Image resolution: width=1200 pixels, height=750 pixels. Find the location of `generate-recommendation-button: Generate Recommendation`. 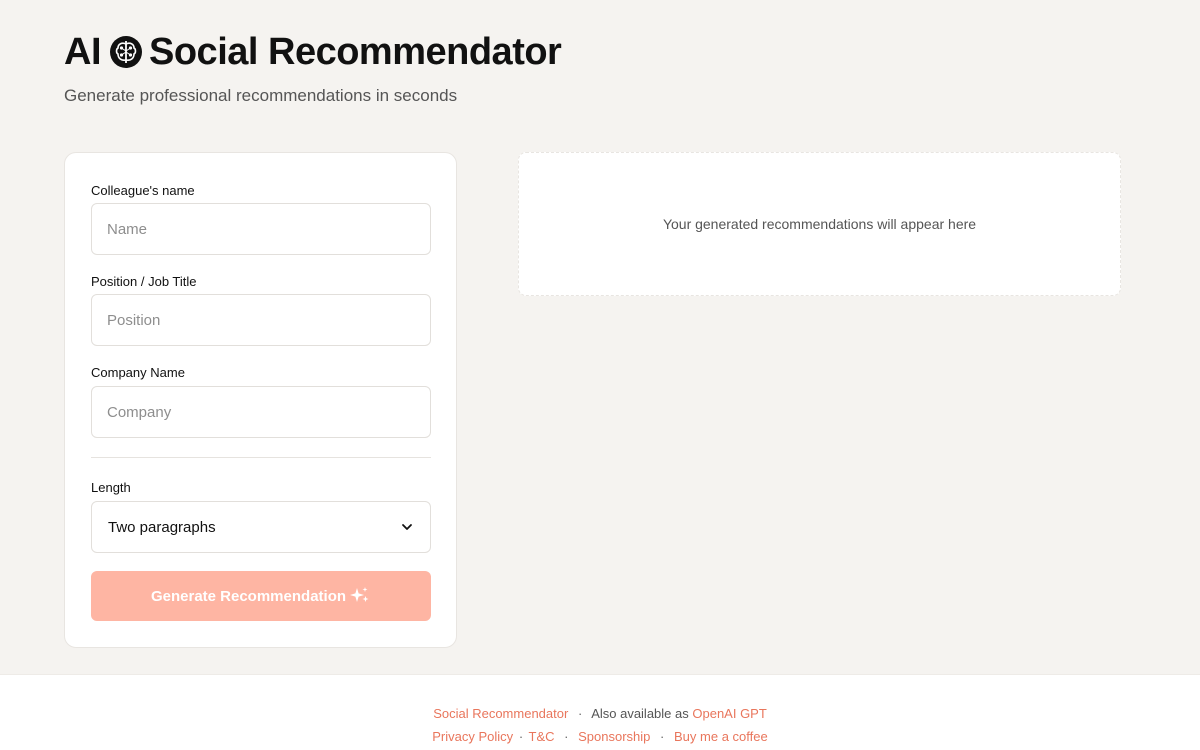

generate-recommendation-button: Generate Recommendation is located at coordinates (261, 596).